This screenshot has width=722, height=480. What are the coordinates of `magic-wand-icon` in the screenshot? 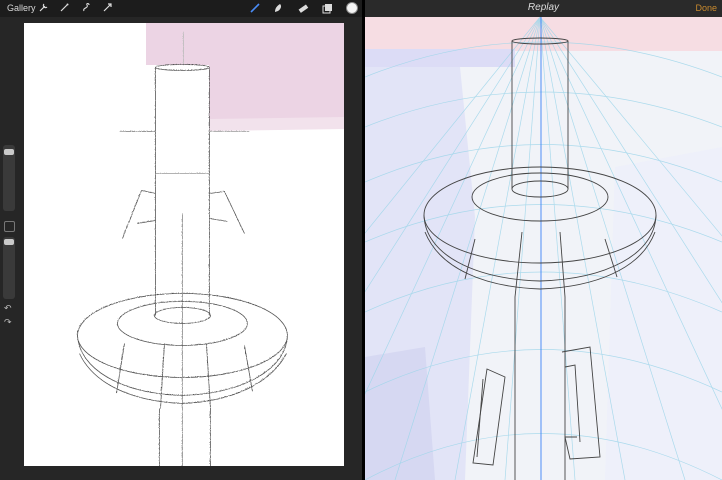 It's located at (64, 8).